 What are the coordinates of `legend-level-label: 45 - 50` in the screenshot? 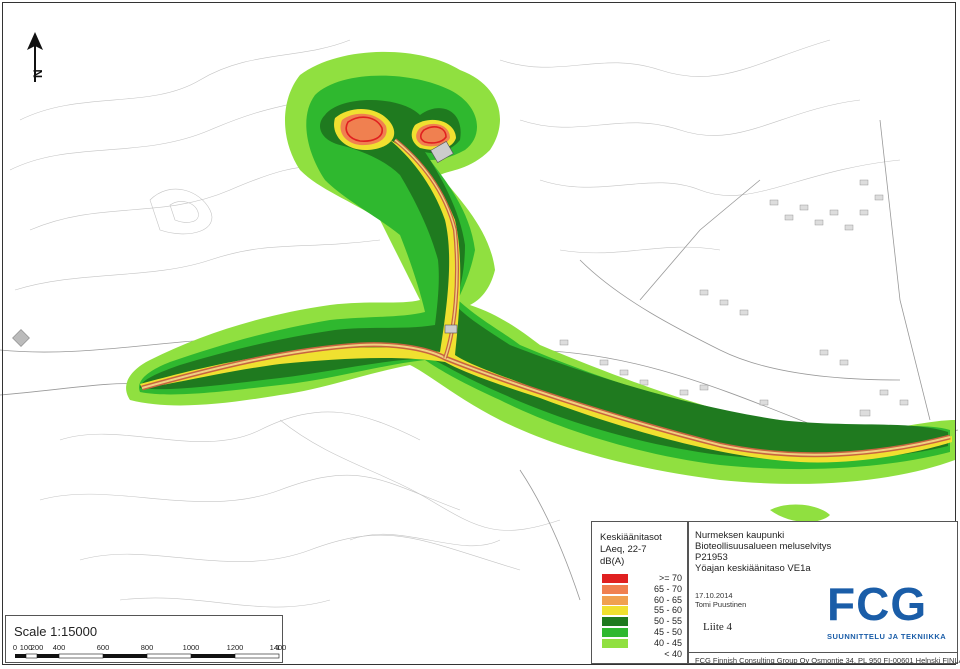 It's located at (667, 632).